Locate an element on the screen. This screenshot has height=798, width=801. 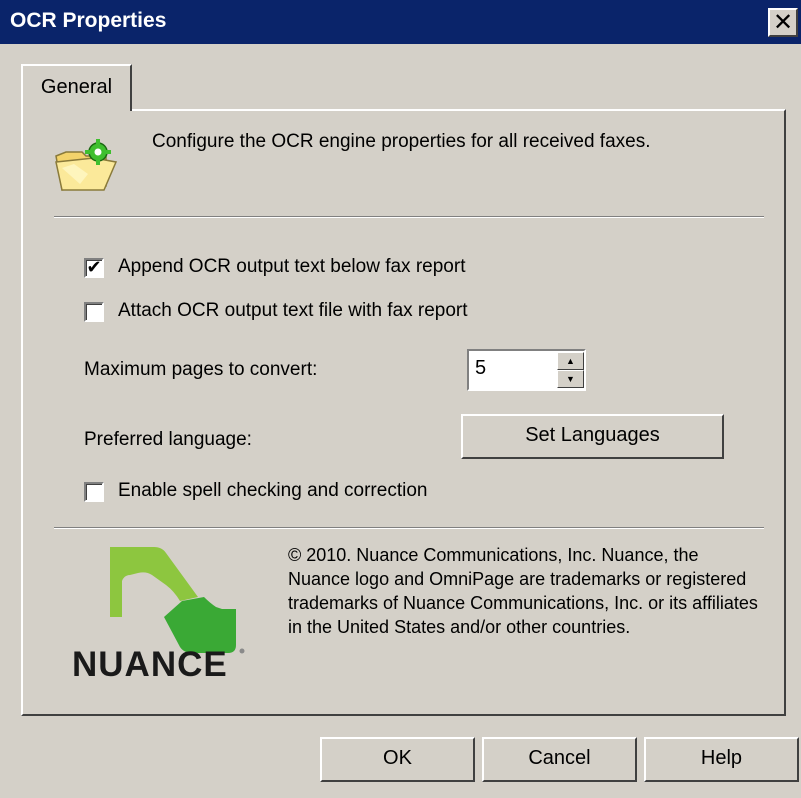
cancel-button: Cancel is located at coordinates (559, 759).